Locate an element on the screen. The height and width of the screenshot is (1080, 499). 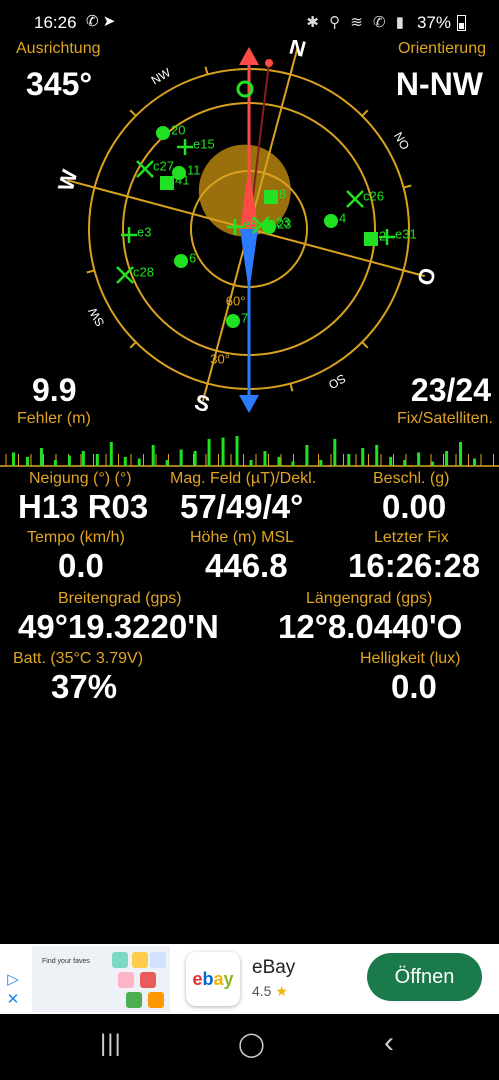
satellite-label: 41 is located at coordinates (182, 179).